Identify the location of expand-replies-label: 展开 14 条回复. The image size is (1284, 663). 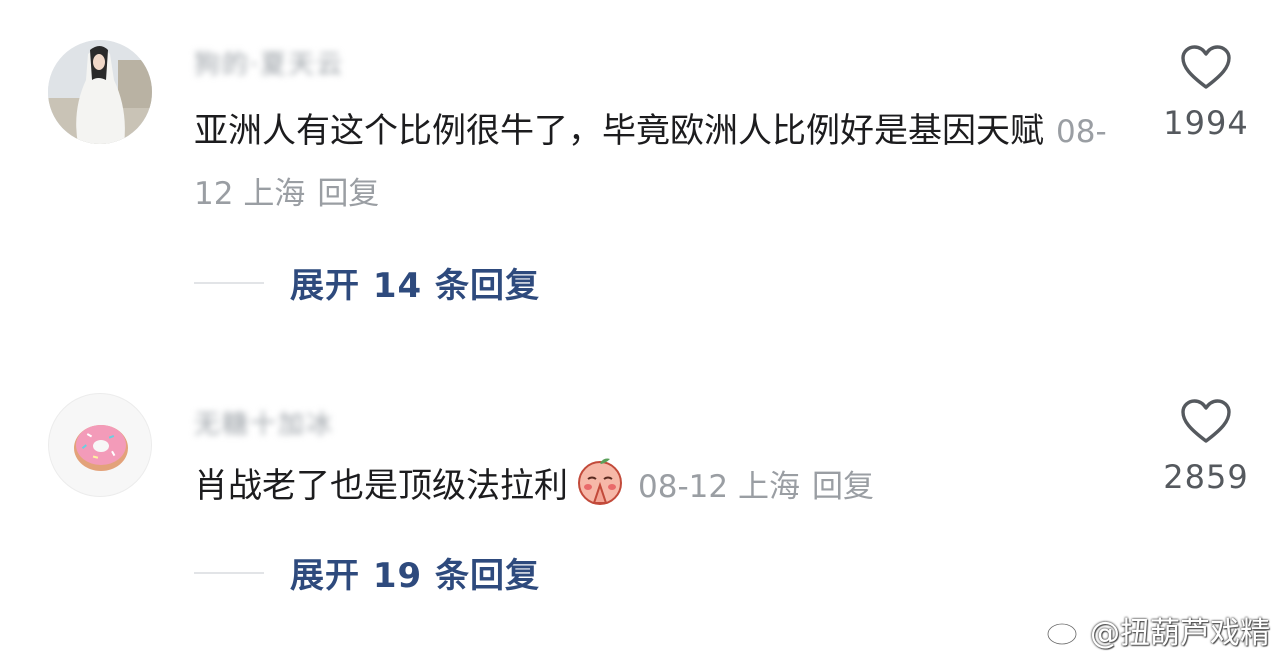
(415, 286).